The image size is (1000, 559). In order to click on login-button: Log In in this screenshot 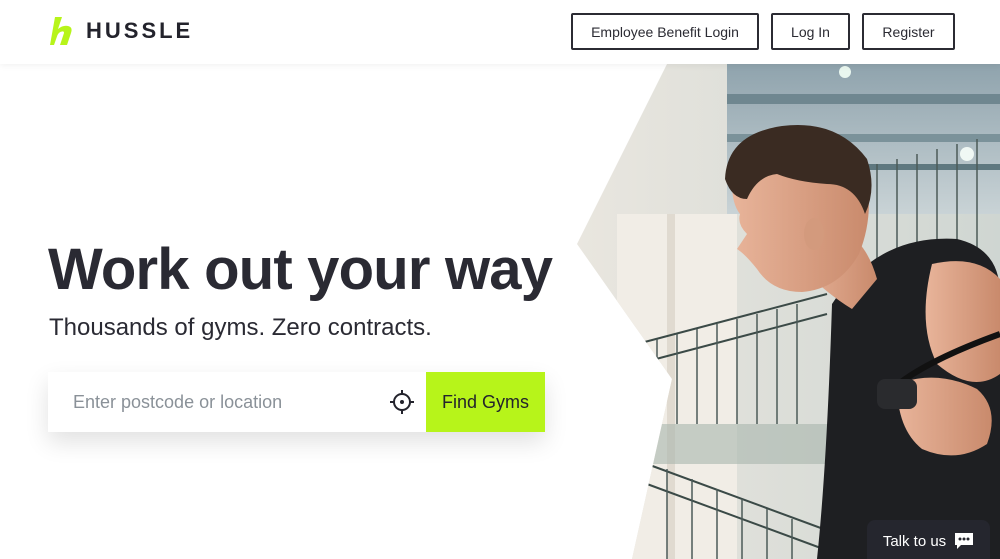, I will do `click(810, 31)`.